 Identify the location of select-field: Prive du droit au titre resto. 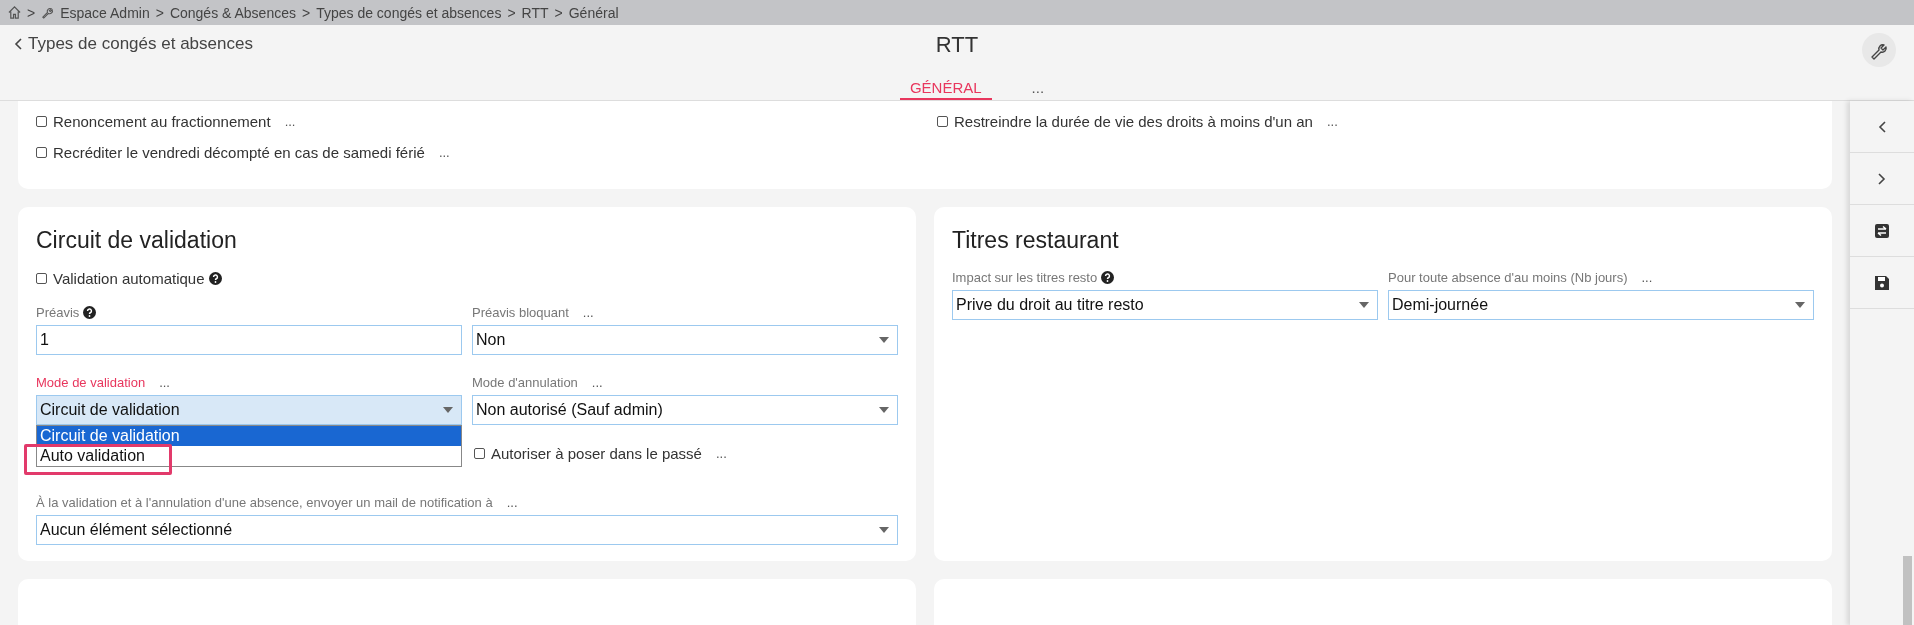
(1165, 305).